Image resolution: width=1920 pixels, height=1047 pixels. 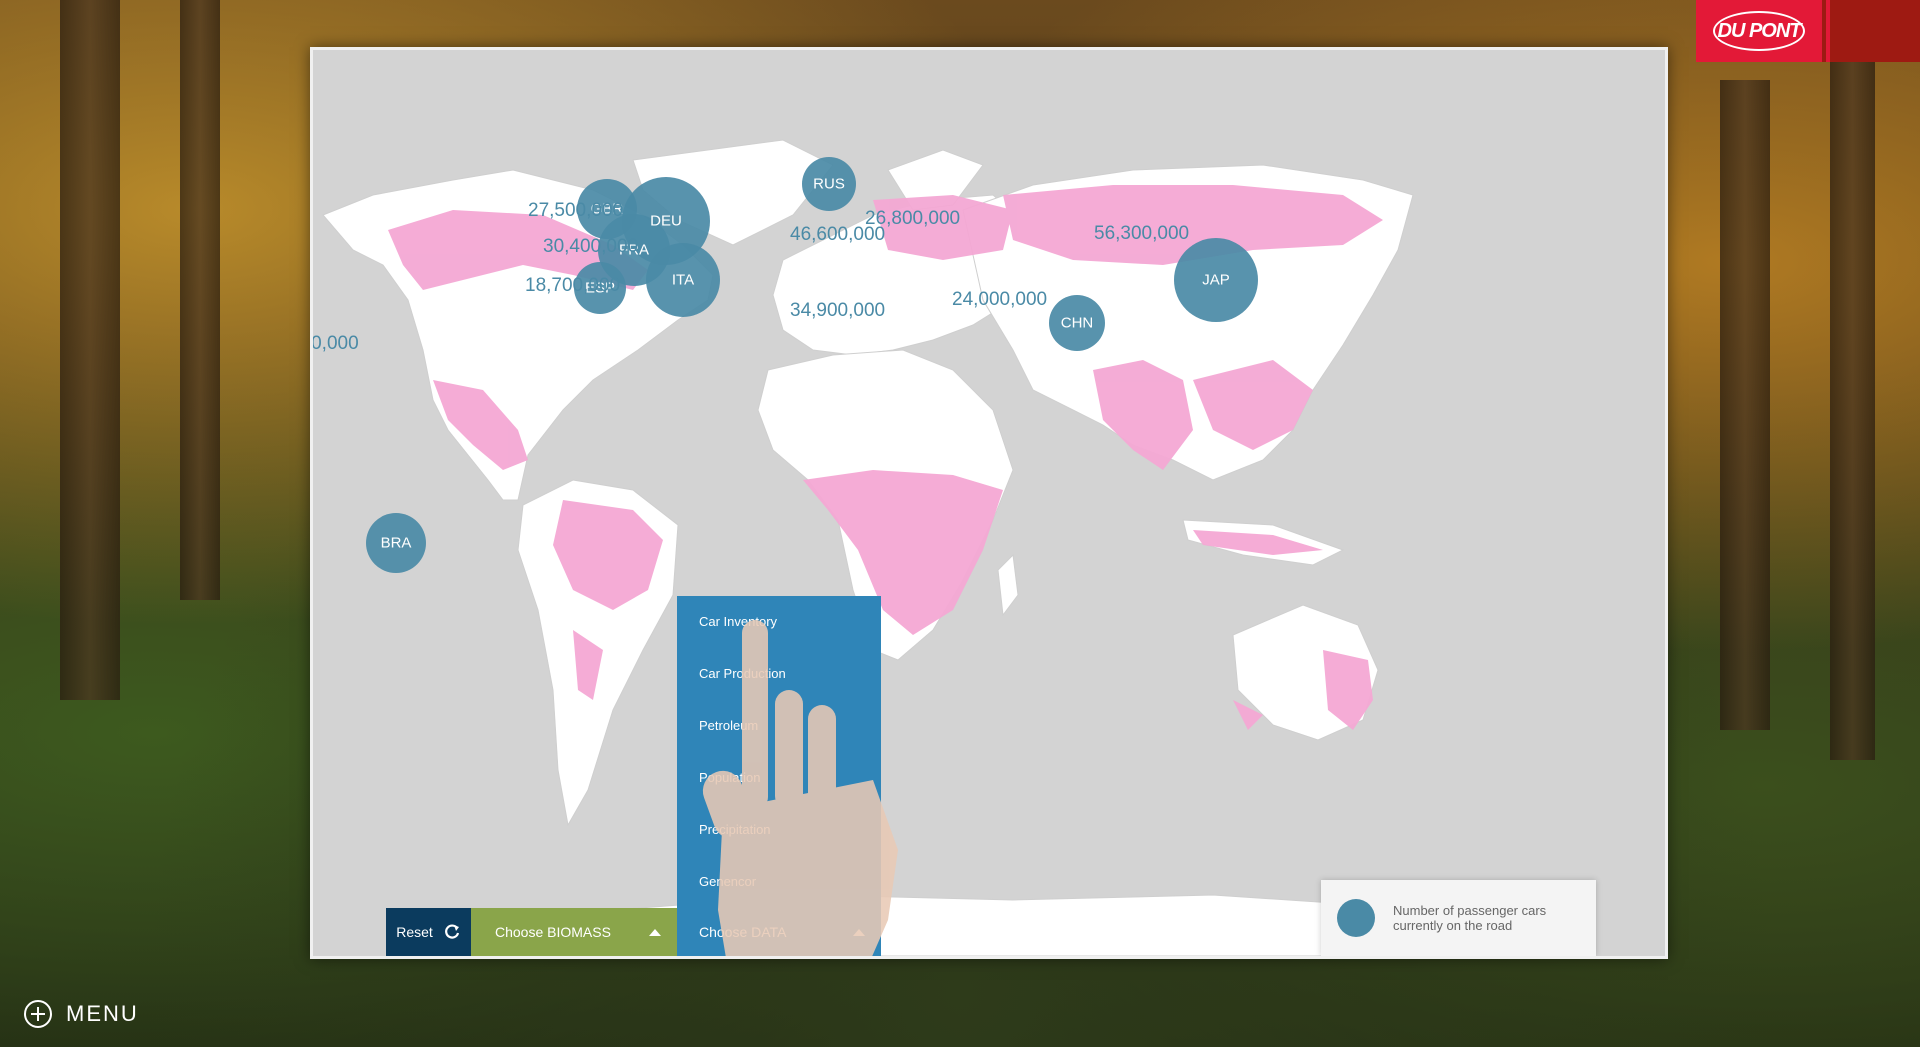 I want to click on biomass-label: Choose BIOMASS, so click(x=553, y=932).